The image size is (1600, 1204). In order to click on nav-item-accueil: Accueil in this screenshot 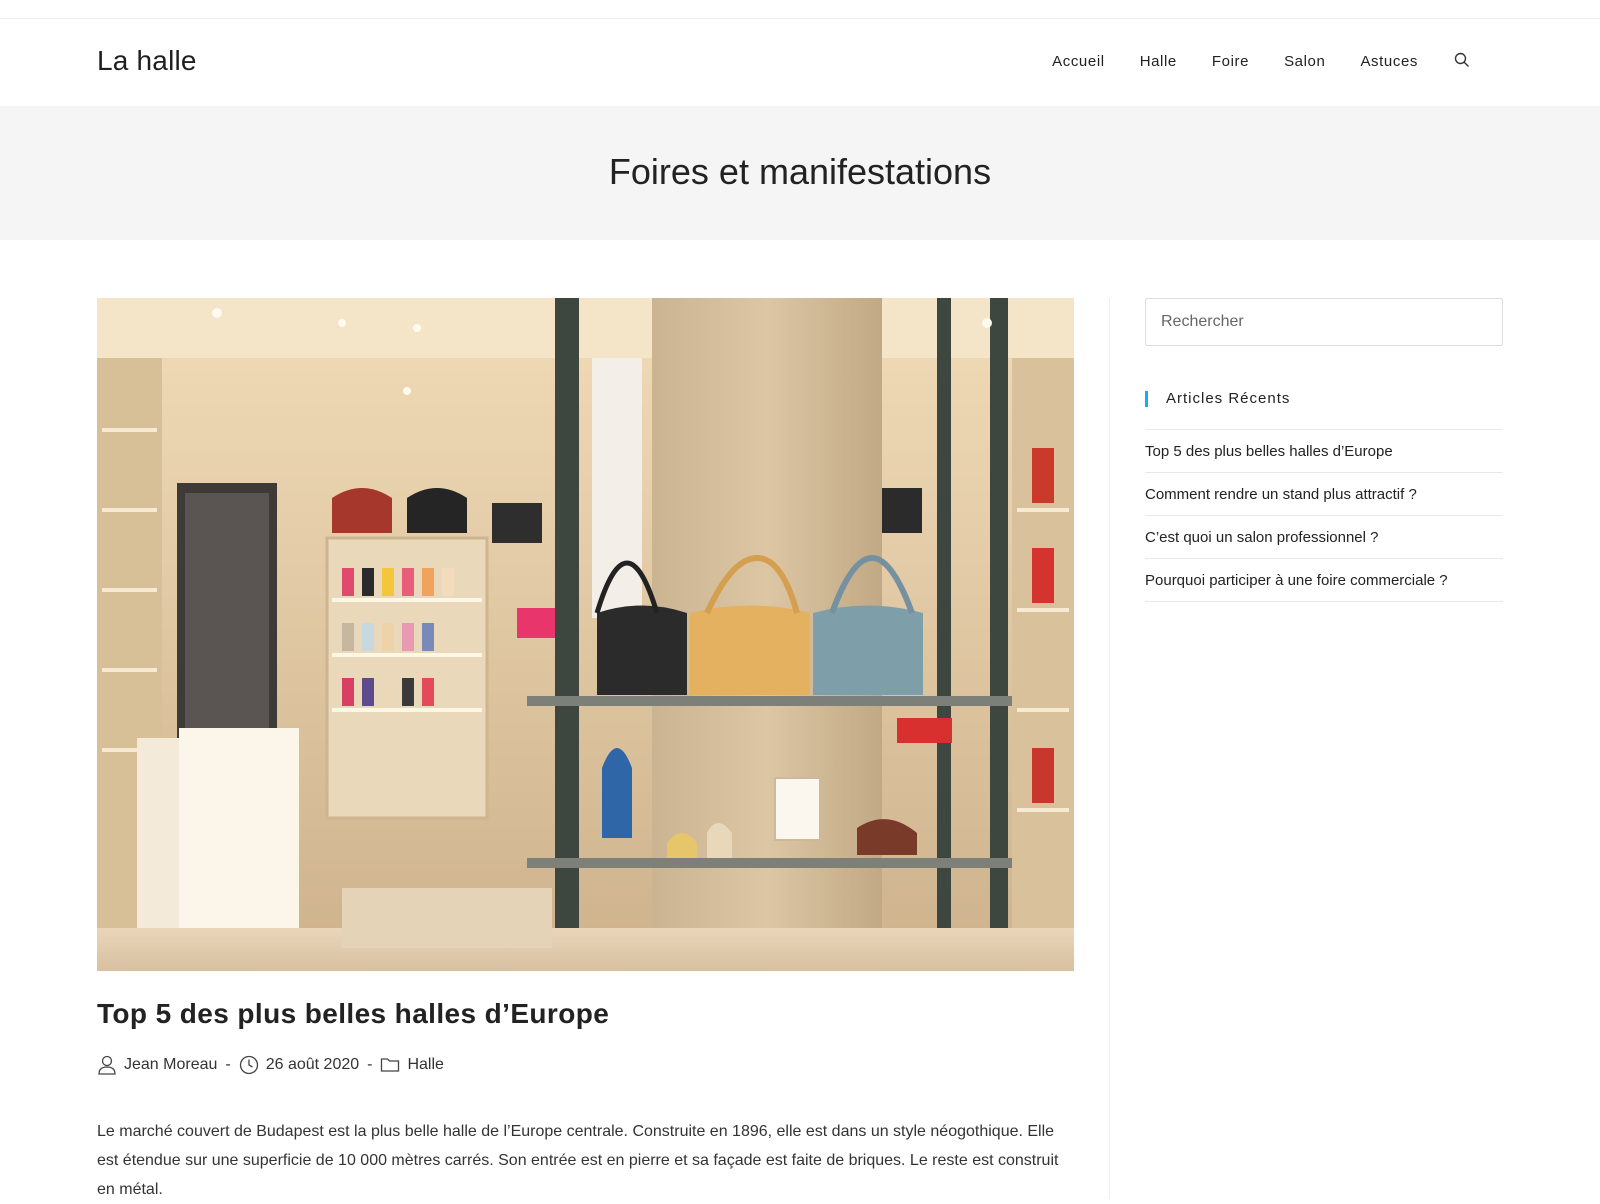, I will do `click(1078, 61)`.